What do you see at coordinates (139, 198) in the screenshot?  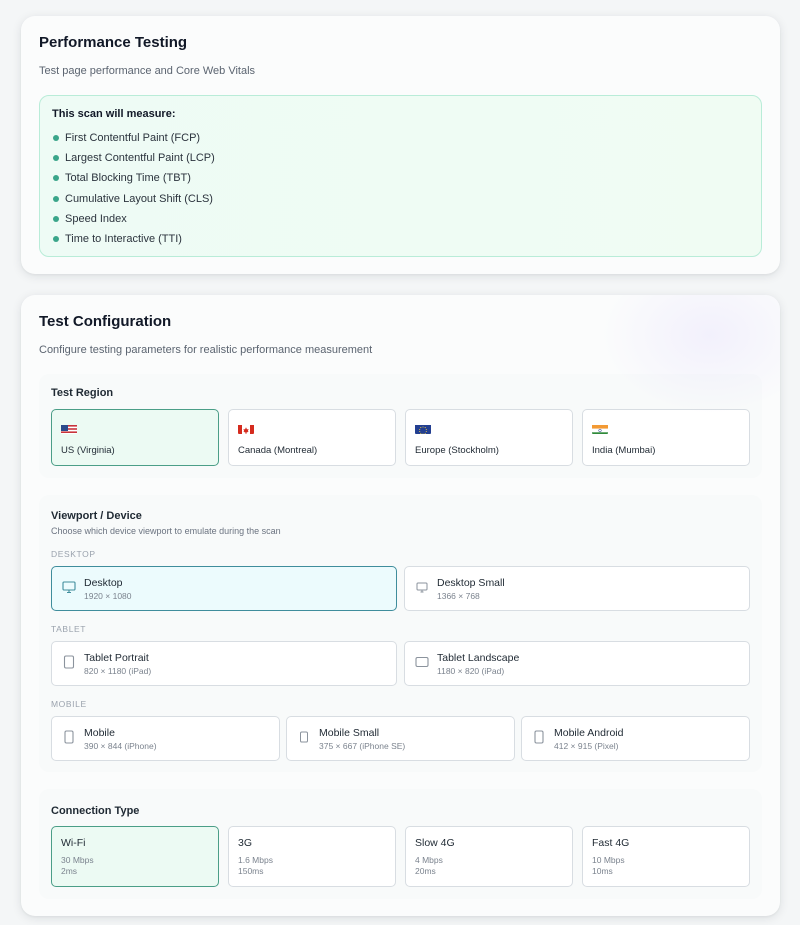 I see `metric-label: Cumulative Layout Shift (CLS)` at bounding box center [139, 198].